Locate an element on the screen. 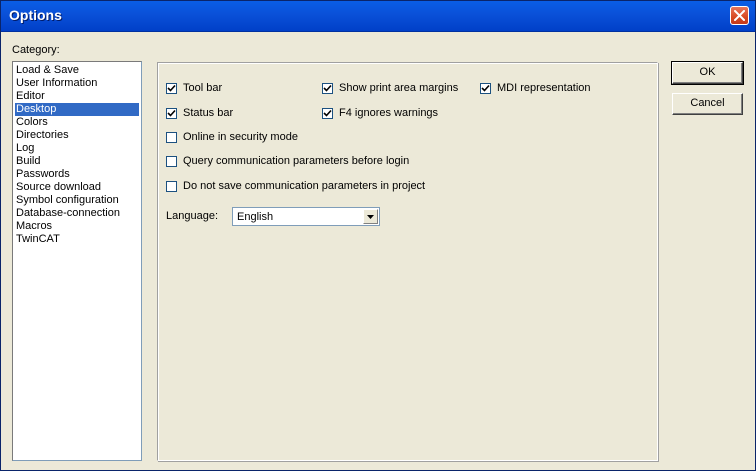 This screenshot has width=756, height=471. category-item-build: Build is located at coordinates (77, 161).